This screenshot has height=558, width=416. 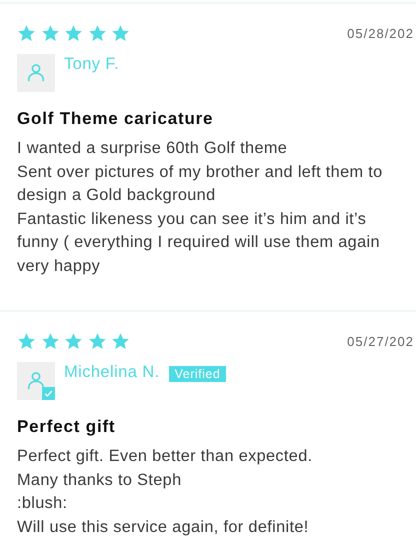 I want to click on review-text: :blush:, so click(x=42, y=503).